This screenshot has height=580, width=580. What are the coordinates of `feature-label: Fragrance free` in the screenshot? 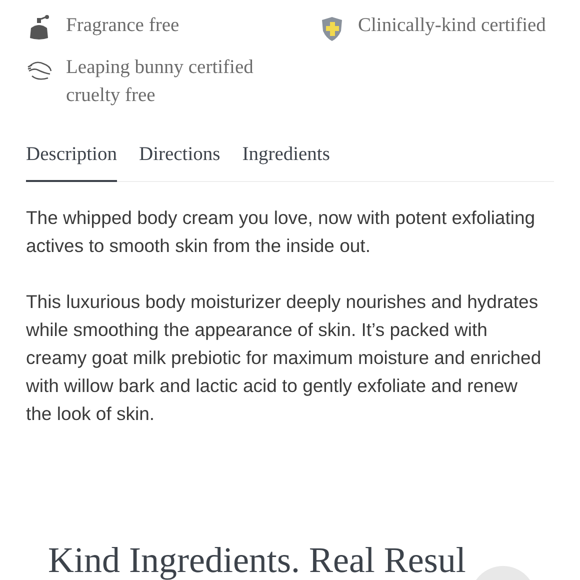 It's located at (123, 26).